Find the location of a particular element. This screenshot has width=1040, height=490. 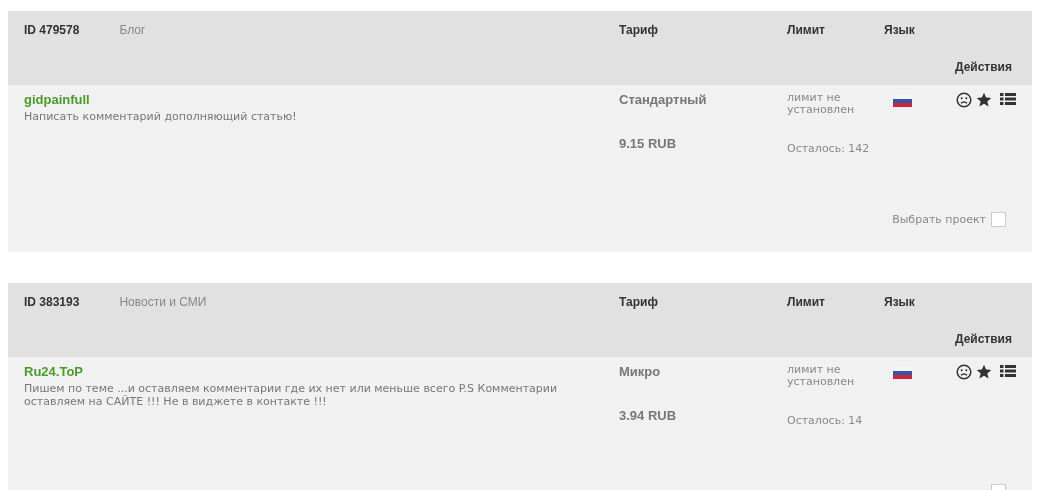

remaining-text: Осталось: 14 is located at coordinates (825, 421).